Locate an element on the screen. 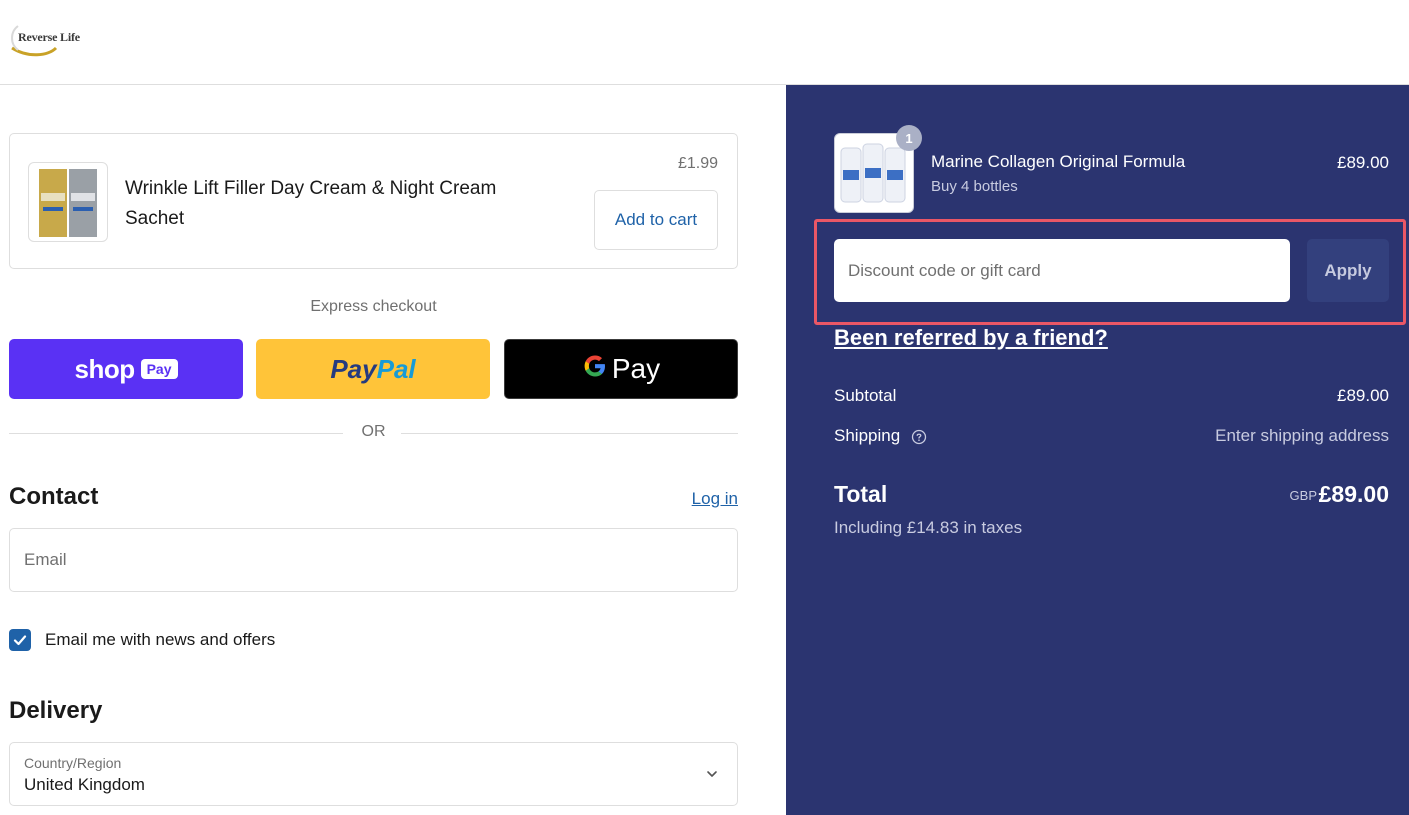 This screenshot has height=815, width=1409. shipping-row: Shipping is located at coordinates (880, 436).